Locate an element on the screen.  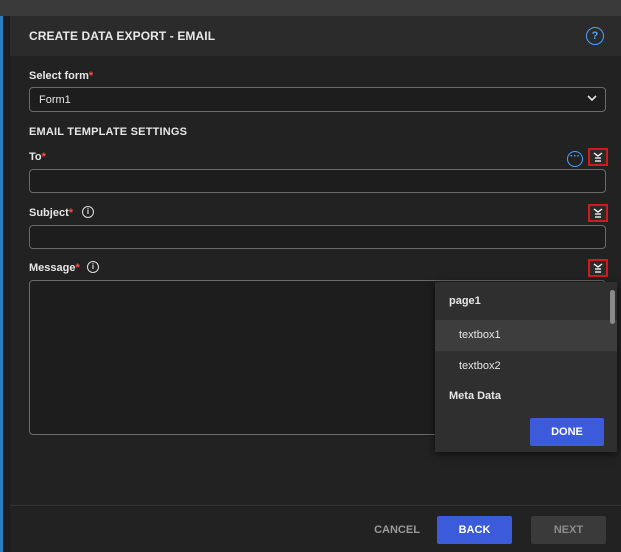
email-template-heading: EMAIL TEMPLATE SETTINGS is located at coordinates (108, 132).